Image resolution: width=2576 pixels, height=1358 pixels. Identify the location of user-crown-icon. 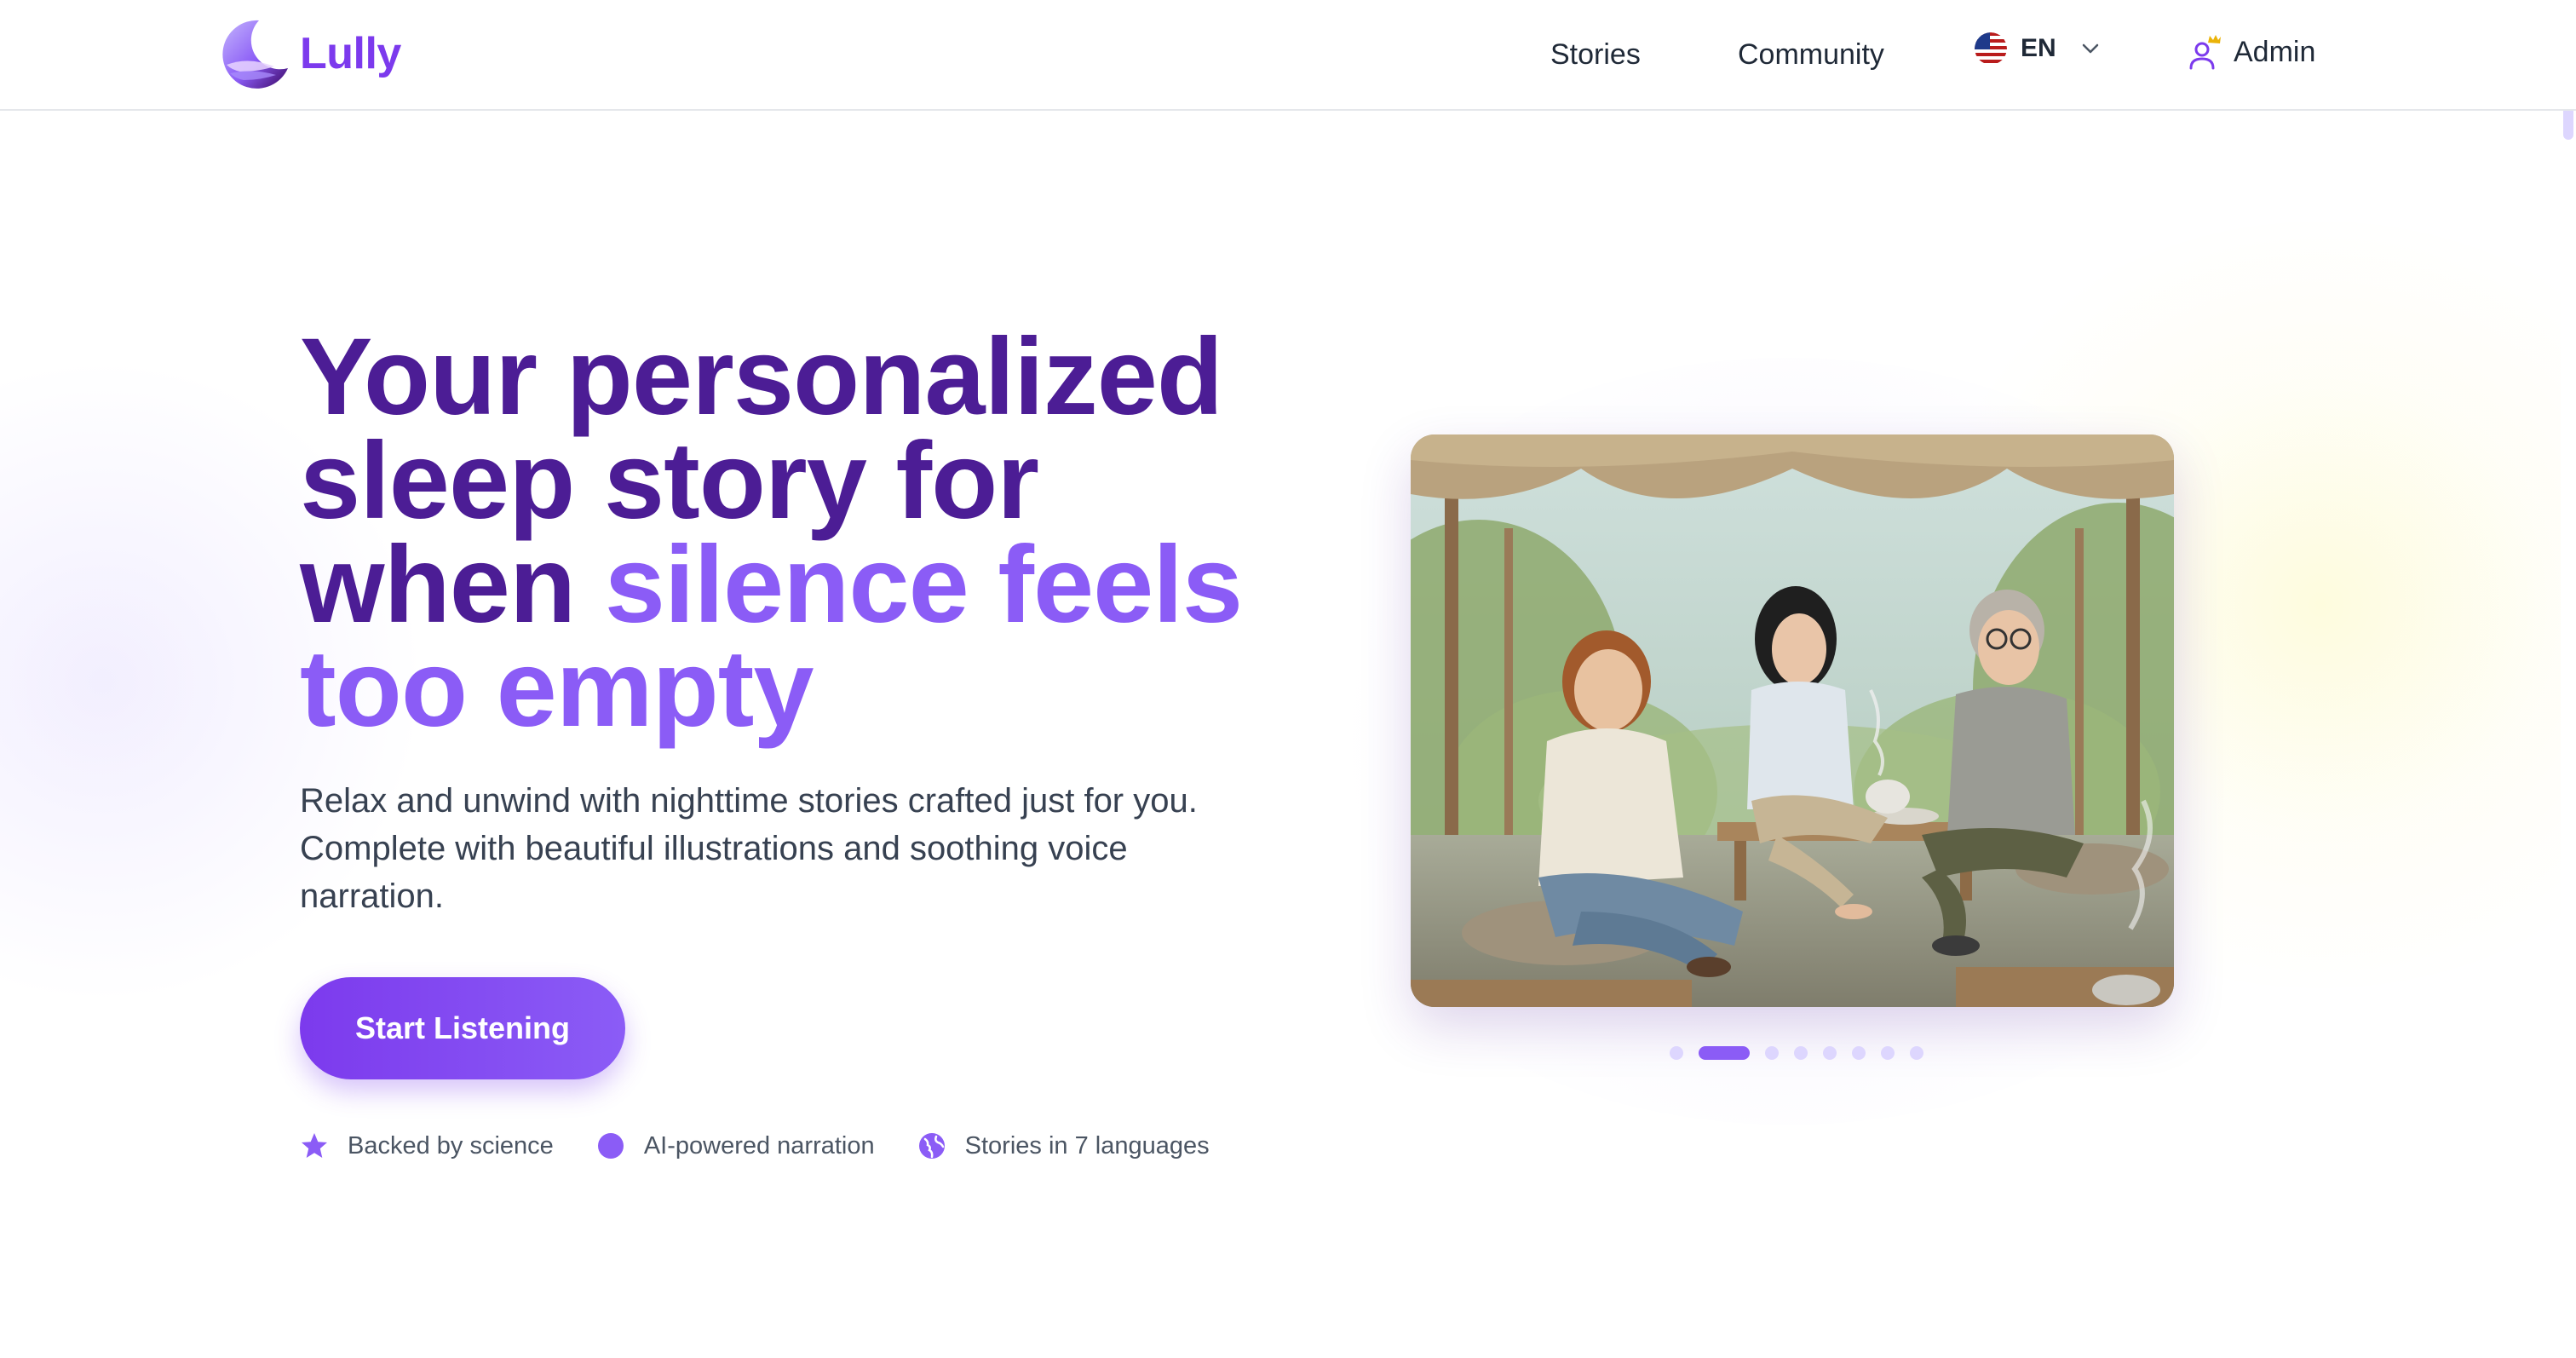
(2205, 52).